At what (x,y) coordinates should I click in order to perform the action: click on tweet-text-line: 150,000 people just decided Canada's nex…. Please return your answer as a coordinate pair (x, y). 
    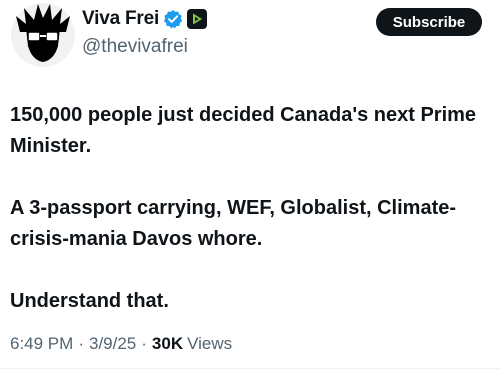
    Looking at the image, I should click on (243, 130).